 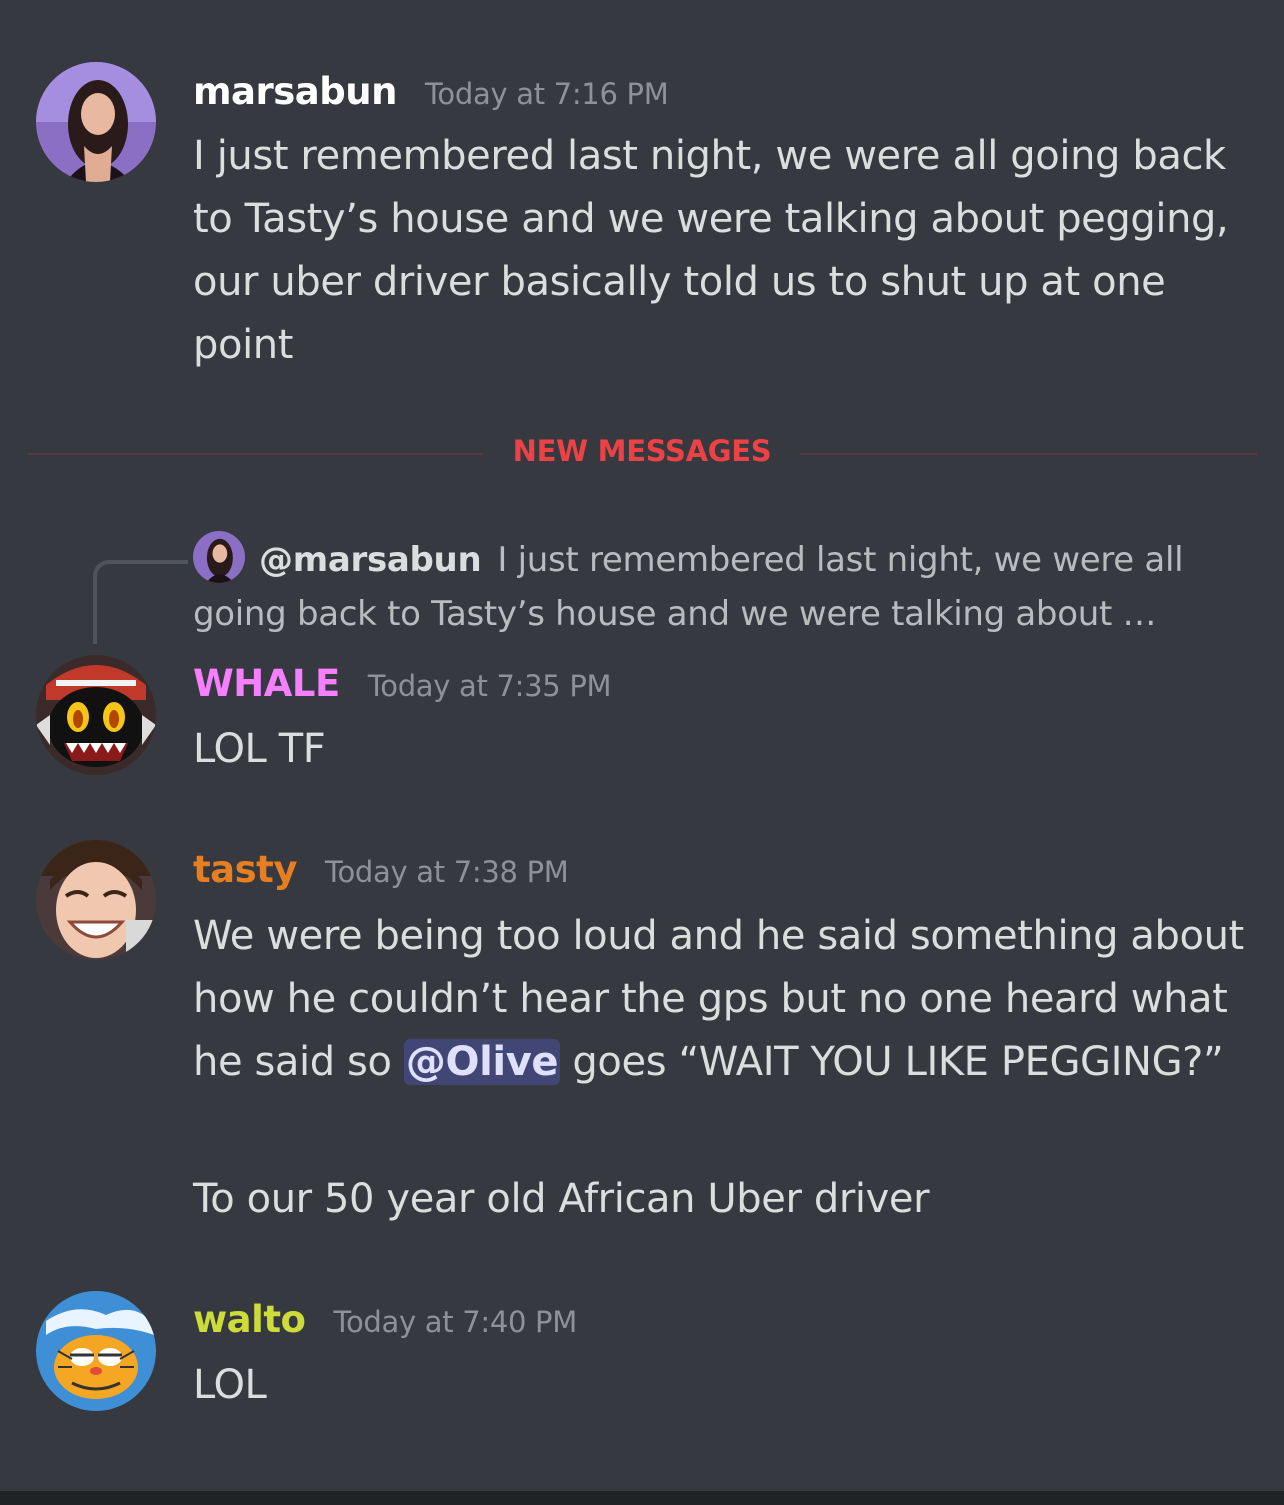 What do you see at coordinates (245, 869) in the screenshot?
I see `username-tasty: tasty` at bounding box center [245, 869].